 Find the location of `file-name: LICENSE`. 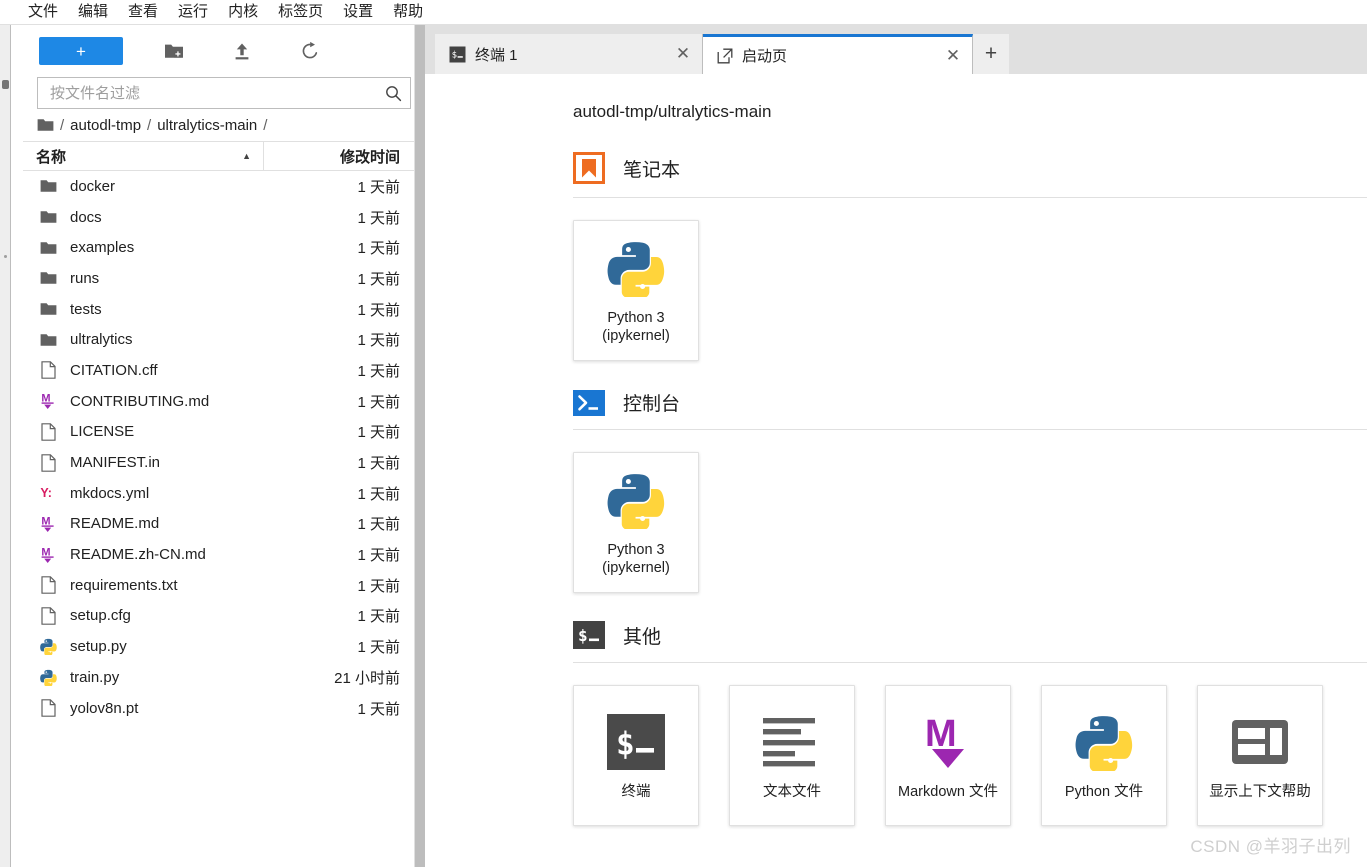

file-name: LICENSE is located at coordinates (102, 432).